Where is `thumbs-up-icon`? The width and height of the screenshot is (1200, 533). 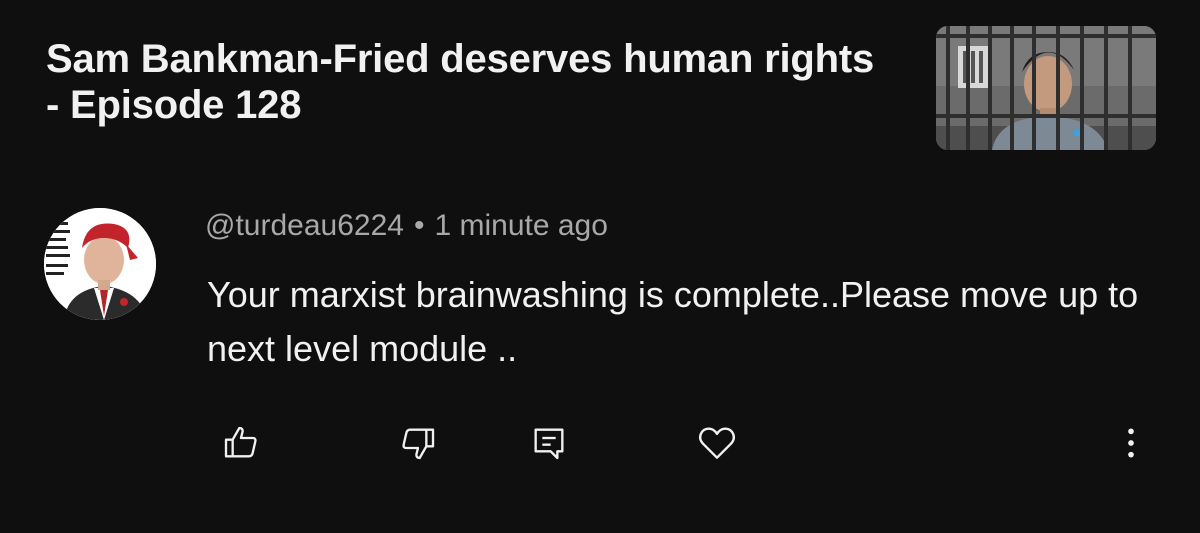
thumbs-up-icon is located at coordinates (240, 442).